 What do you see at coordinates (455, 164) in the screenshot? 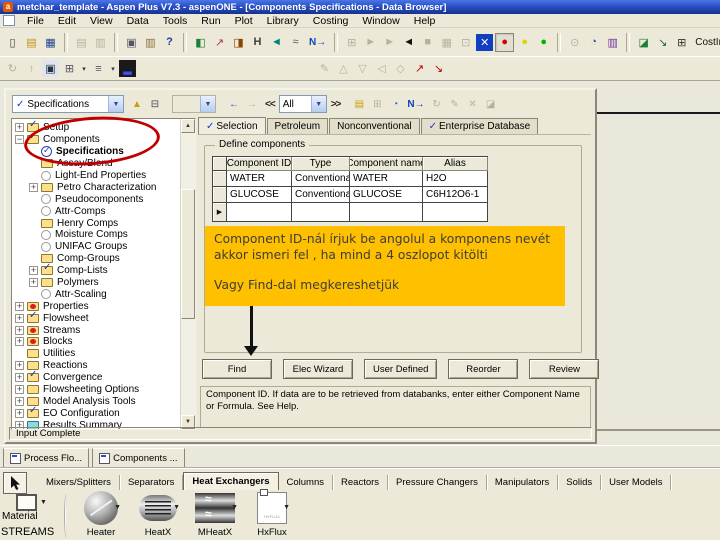
I see `column-header: Alias` at bounding box center [455, 164].